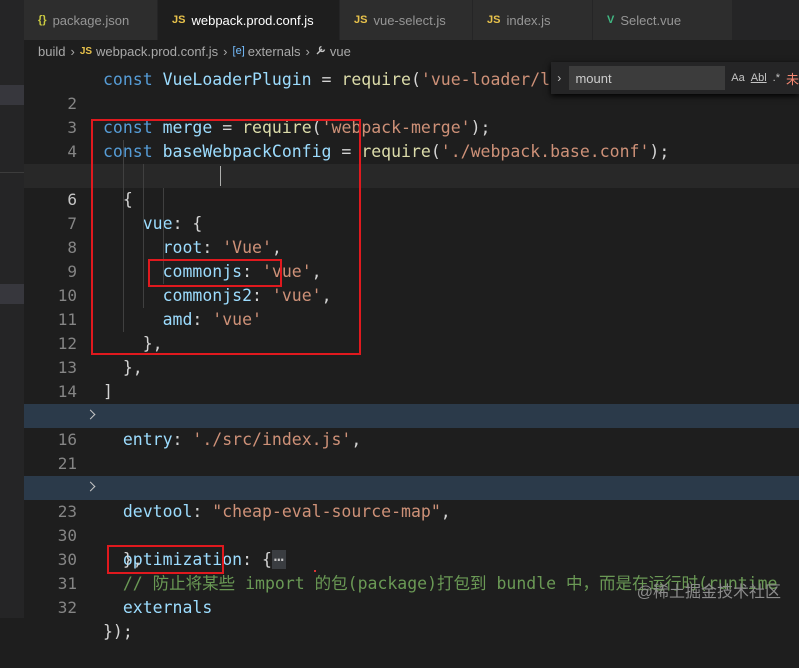 The width and height of the screenshot is (799, 668). I want to click on tab-package-json: {} package.json, so click(91, 20).